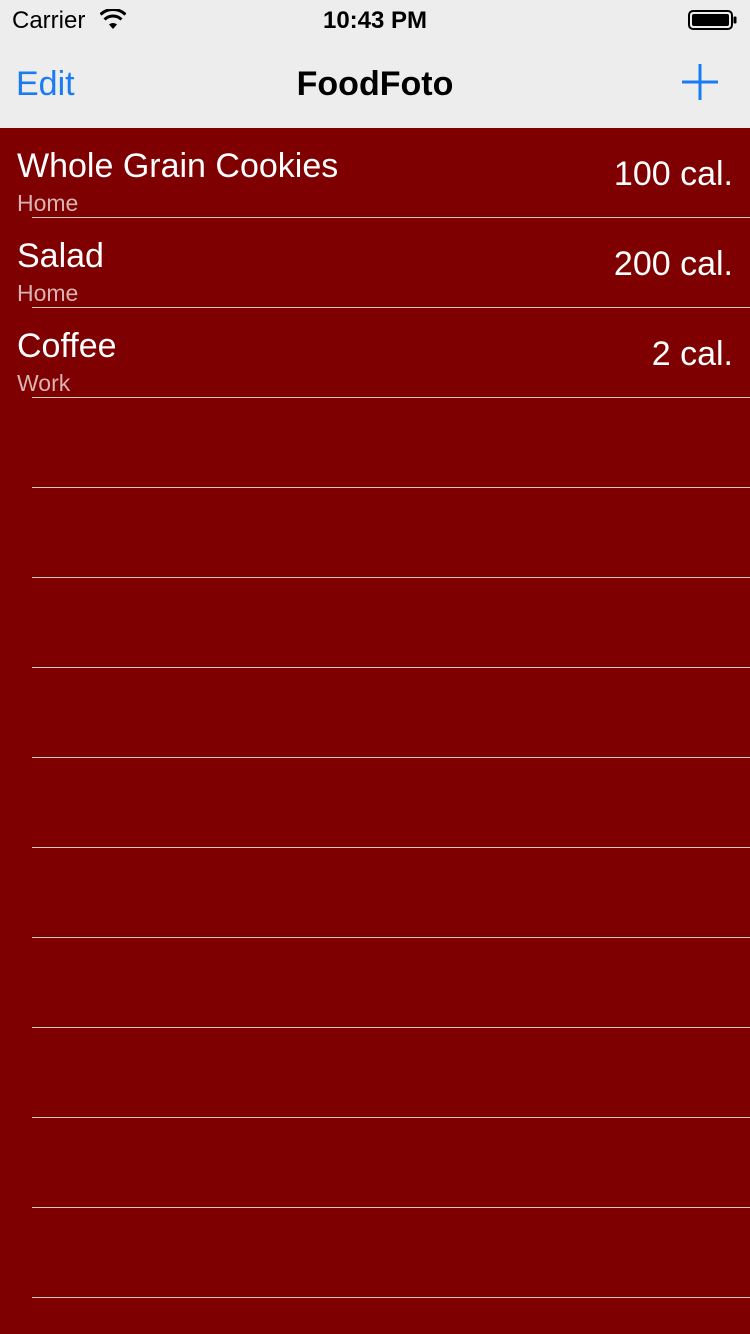 The width and height of the screenshot is (750, 1334). What do you see at coordinates (375, 353) in the screenshot?
I see `table-row: Coffee Work 2 cal.` at bounding box center [375, 353].